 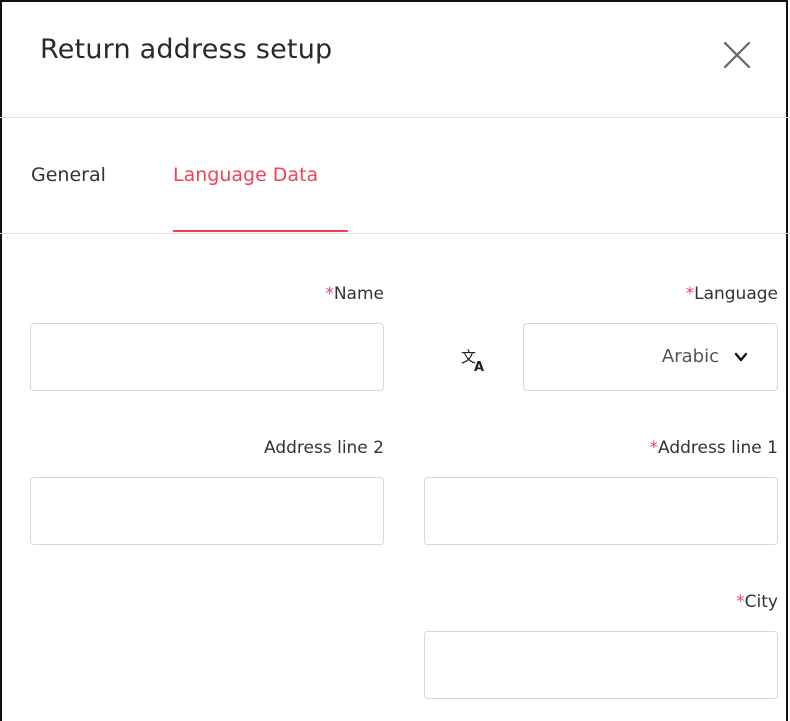 I want to click on chevron-down-icon, so click(x=741, y=357).